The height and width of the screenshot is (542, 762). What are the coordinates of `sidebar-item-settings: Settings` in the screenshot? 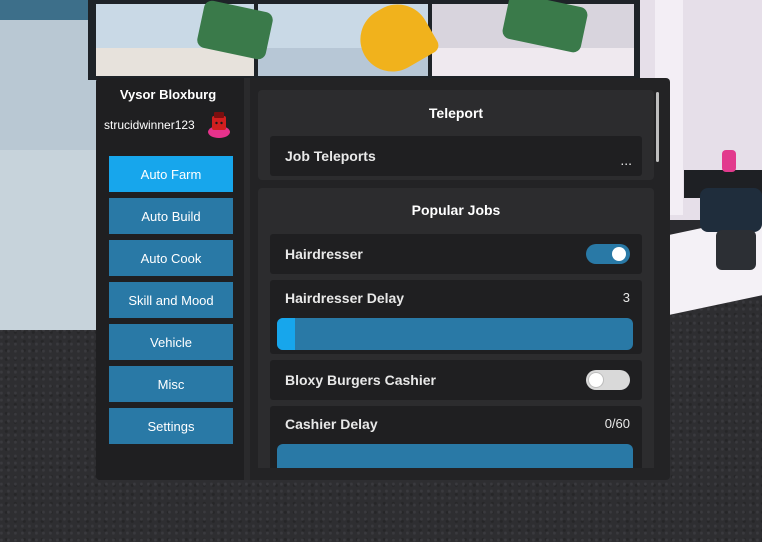 It's located at (171, 426).